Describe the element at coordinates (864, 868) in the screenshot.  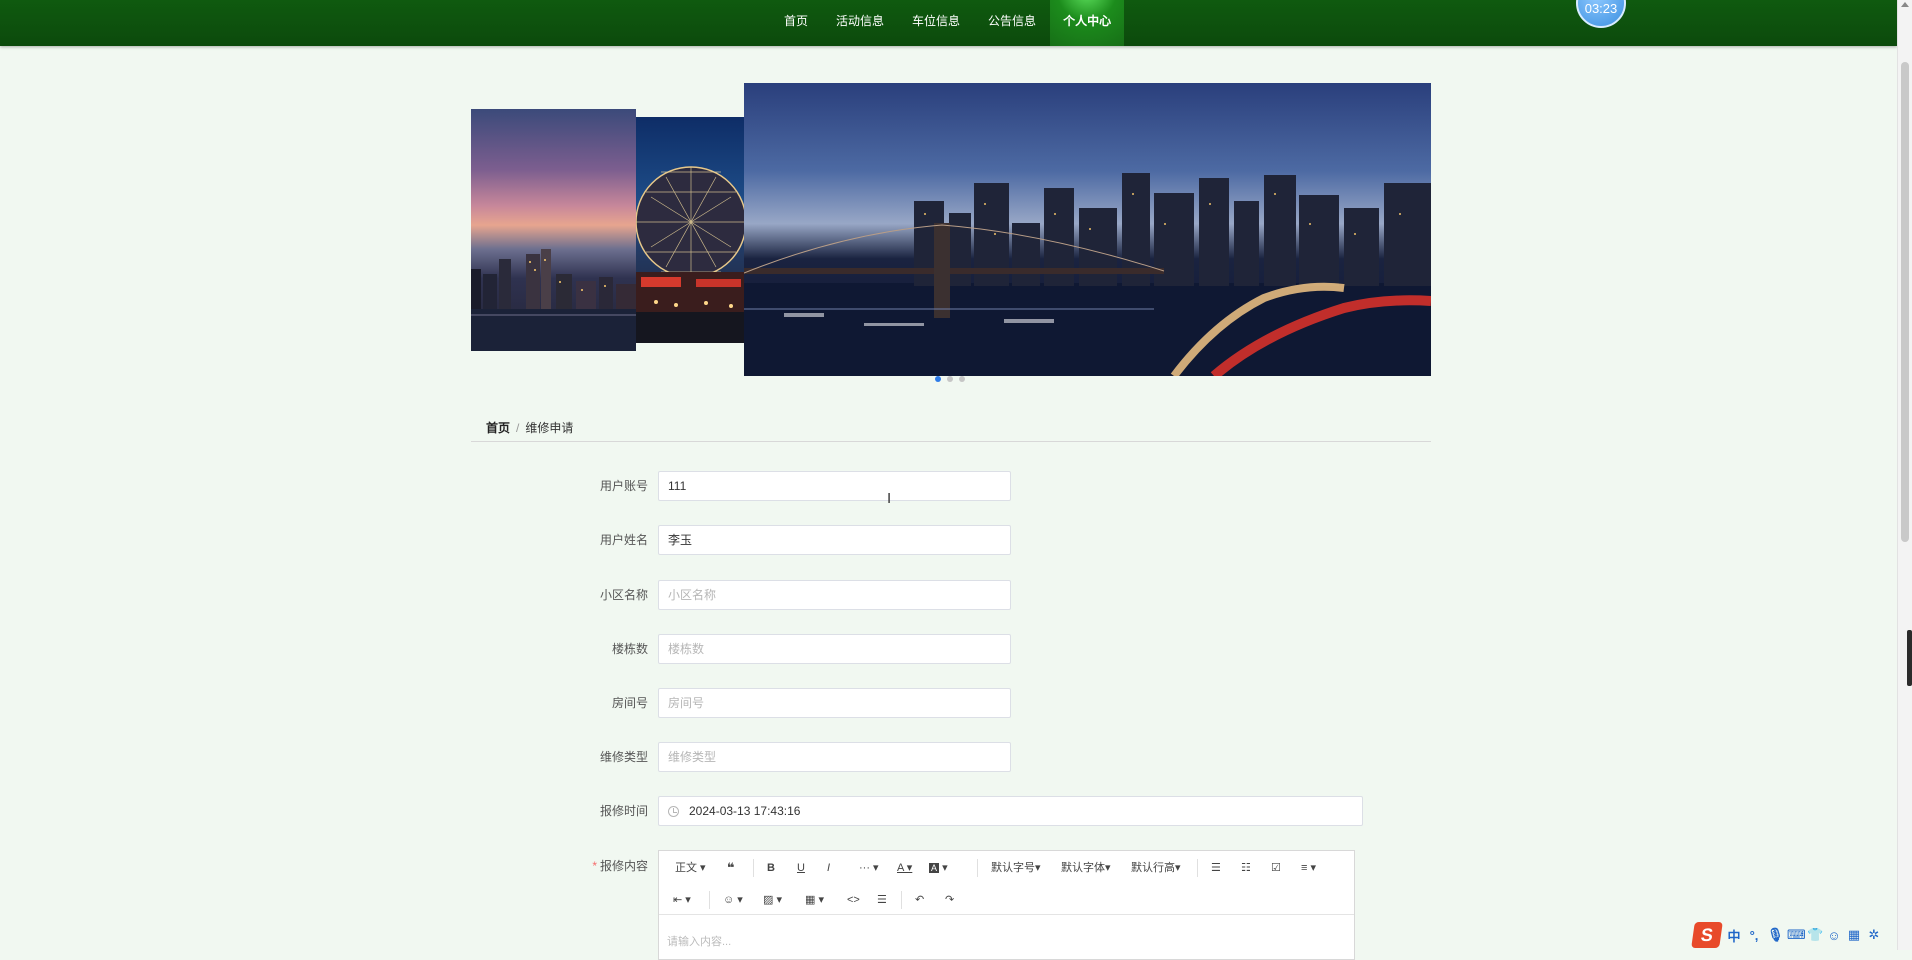
I see `more-styles-label: ···` at that location.